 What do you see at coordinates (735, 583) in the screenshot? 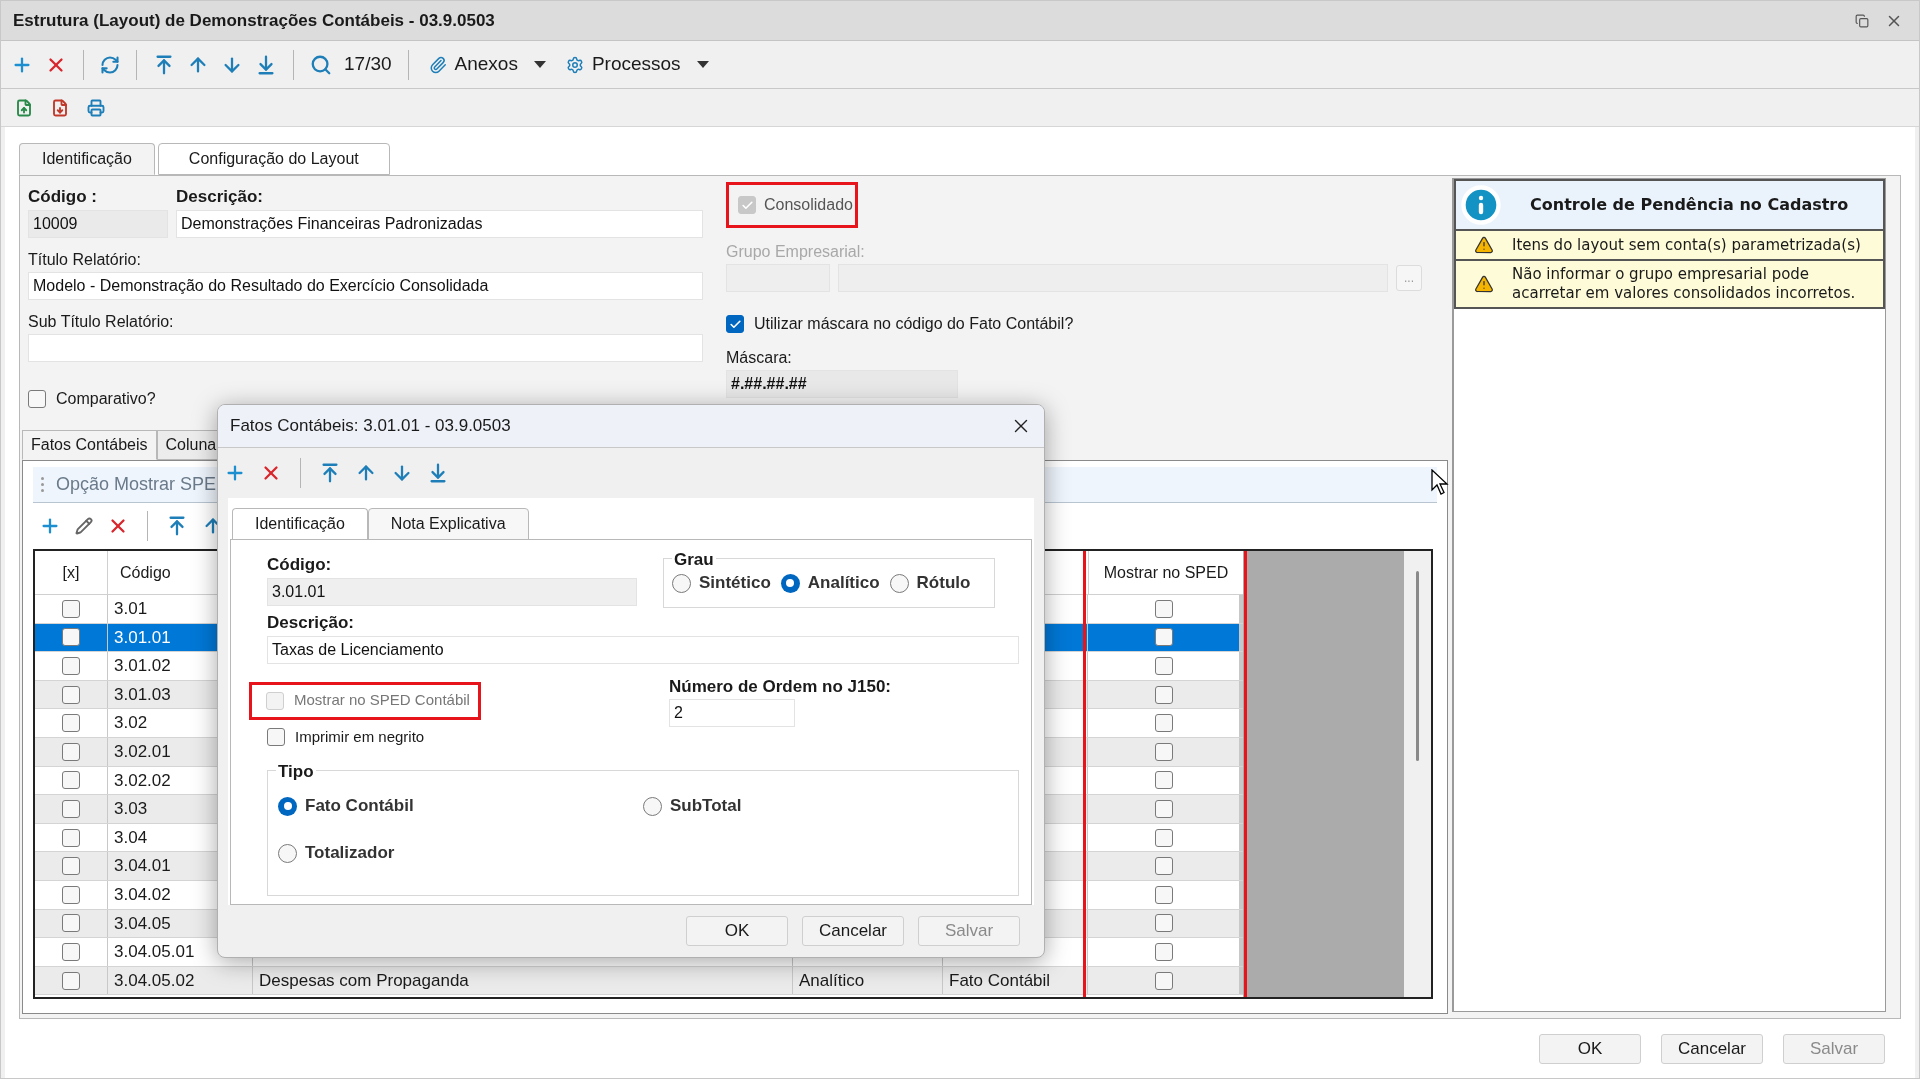
I see `radio-label: Sintético` at bounding box center [735, 583].